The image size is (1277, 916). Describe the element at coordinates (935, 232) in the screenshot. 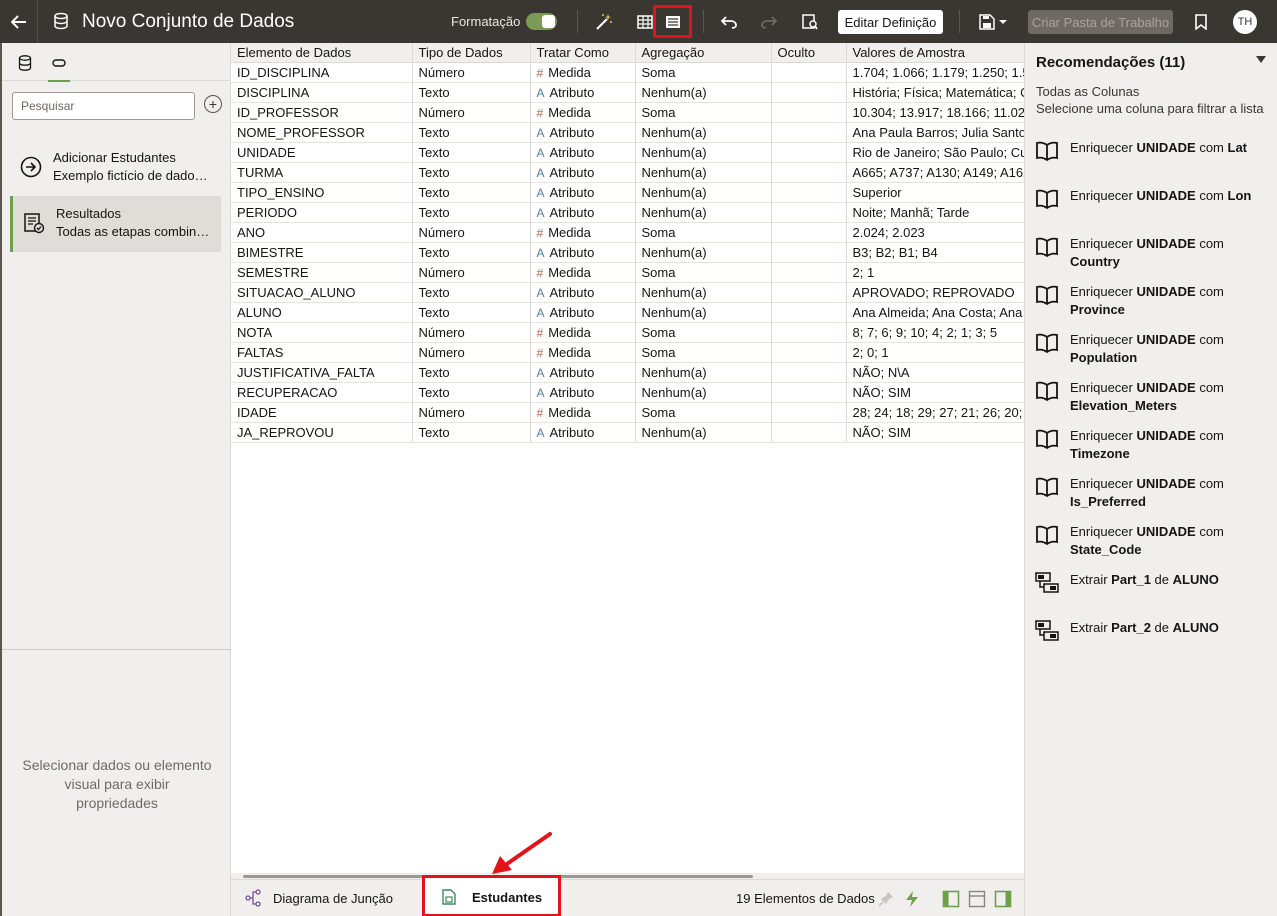

I see `table-cell: 2.024; 2.023` at that location.